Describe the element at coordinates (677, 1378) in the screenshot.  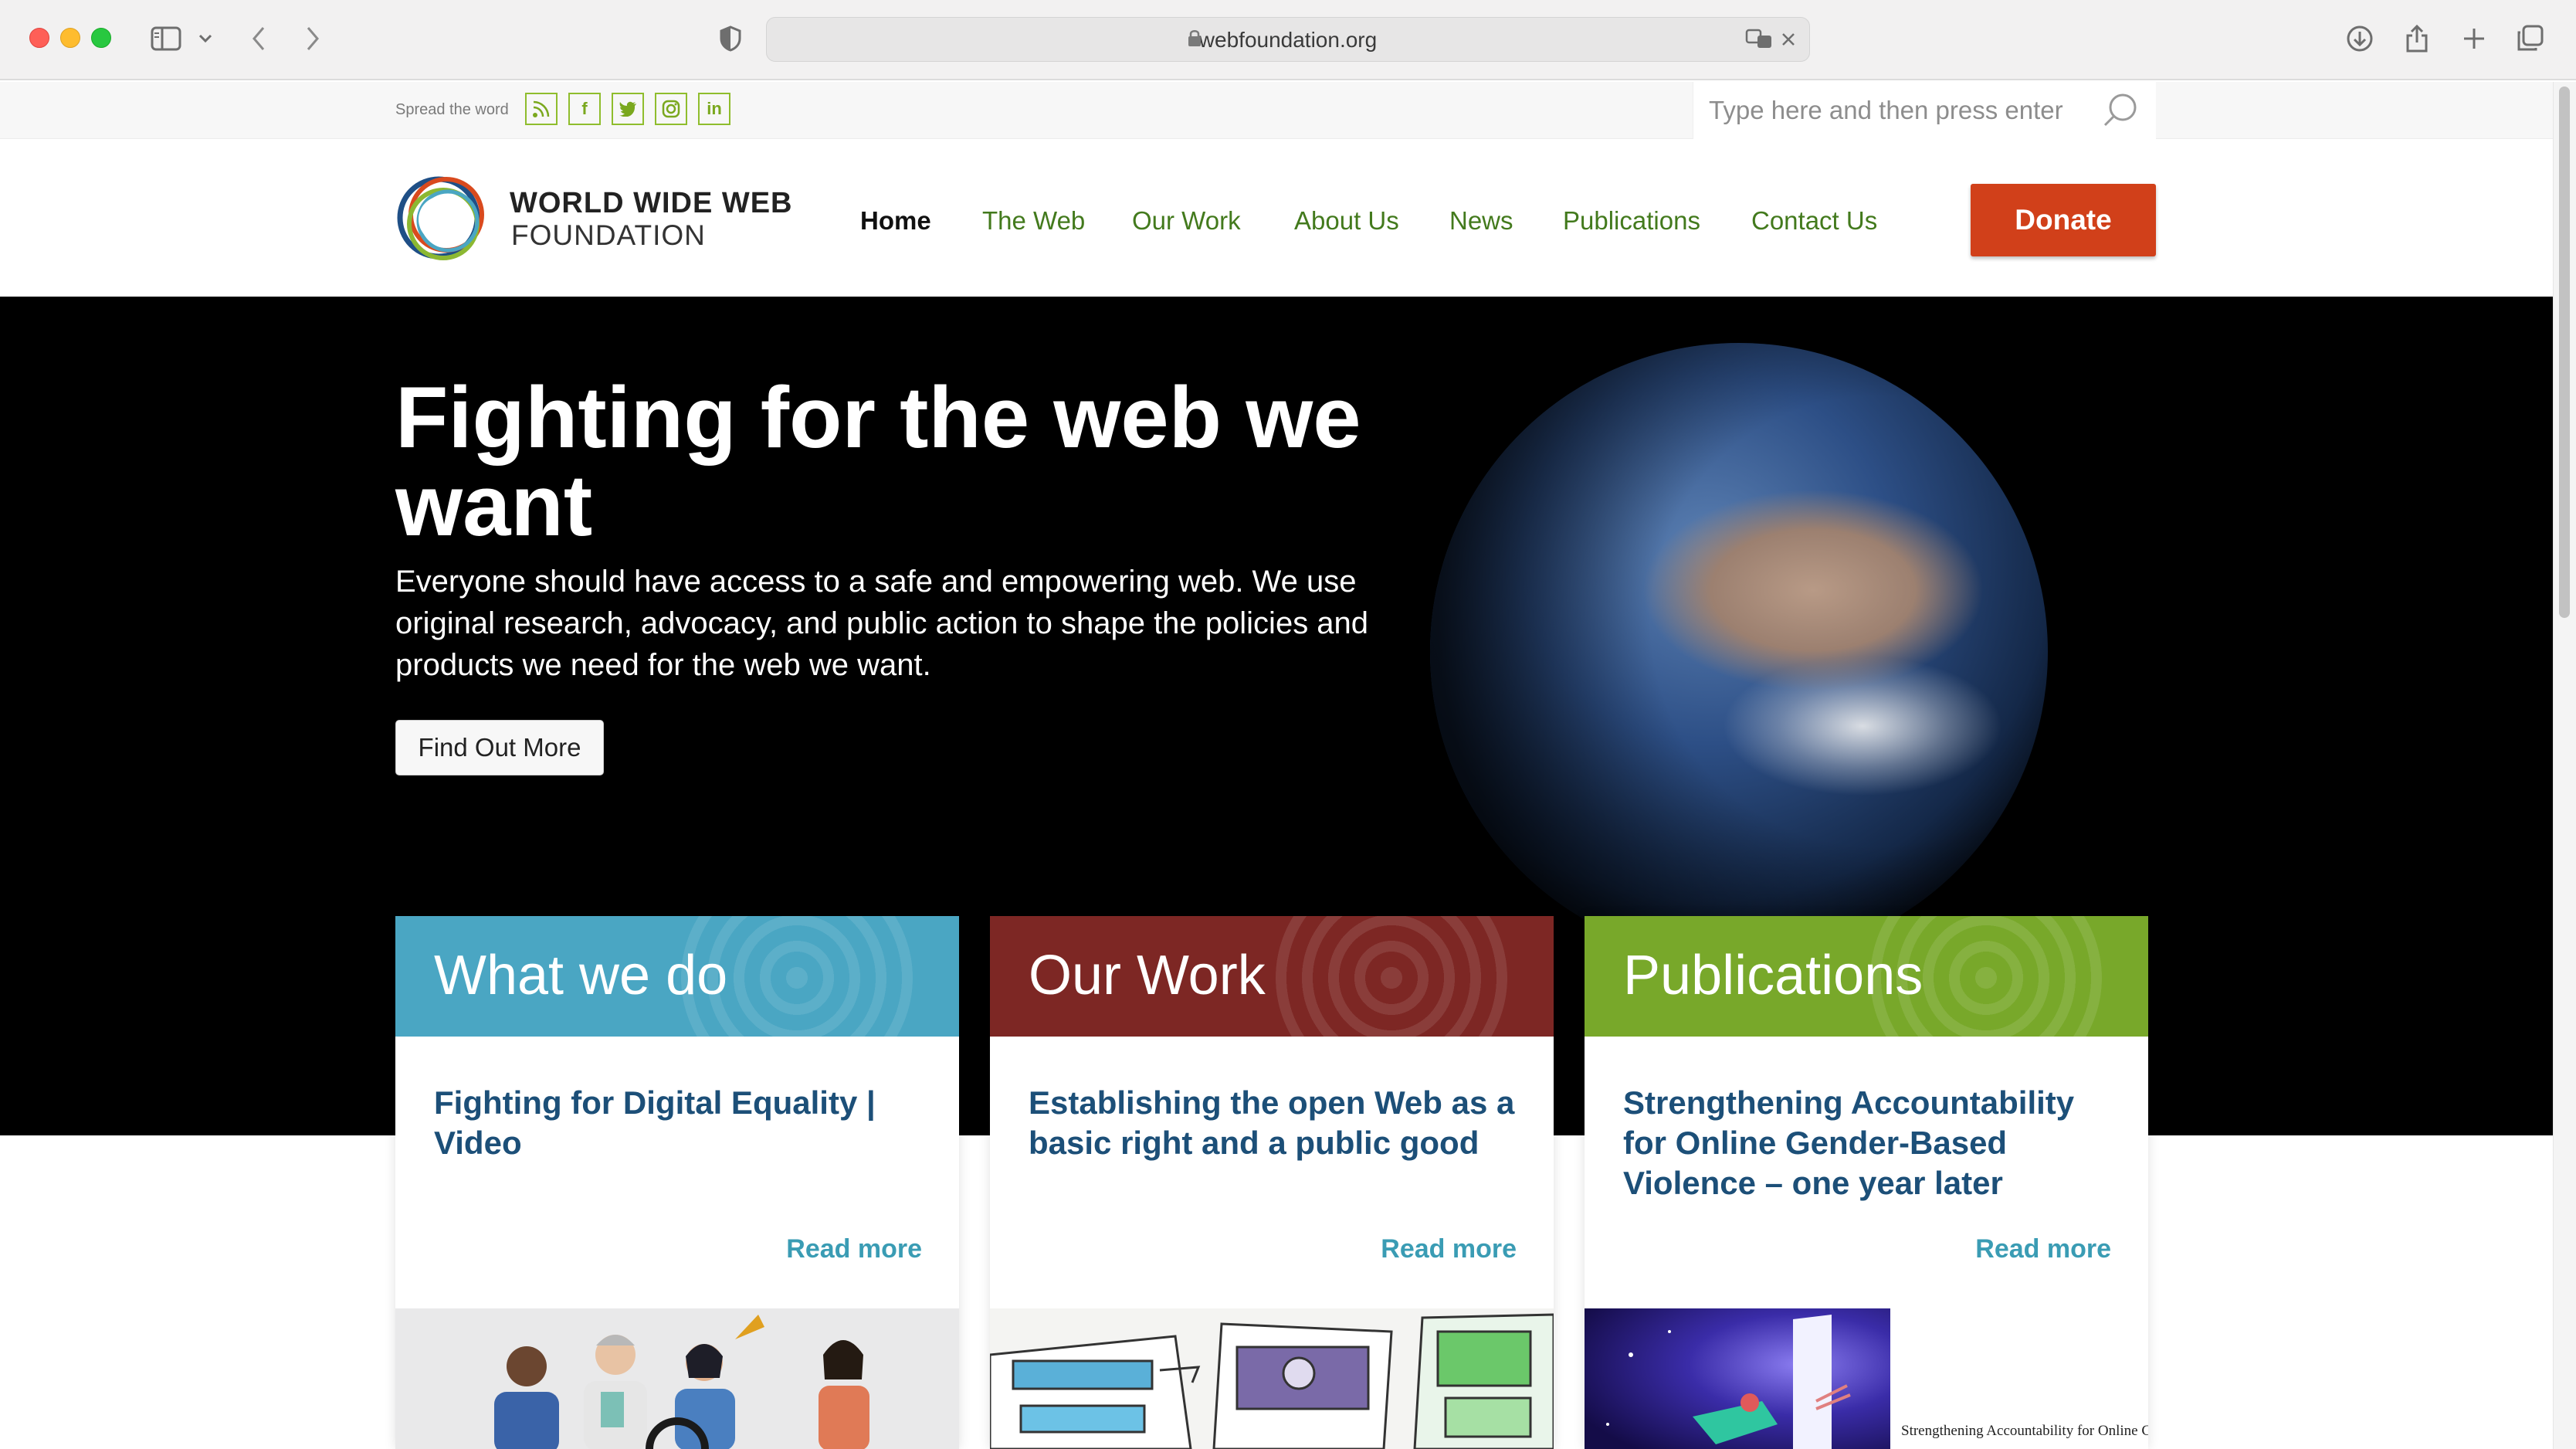
I see `people-illustration` at that location.